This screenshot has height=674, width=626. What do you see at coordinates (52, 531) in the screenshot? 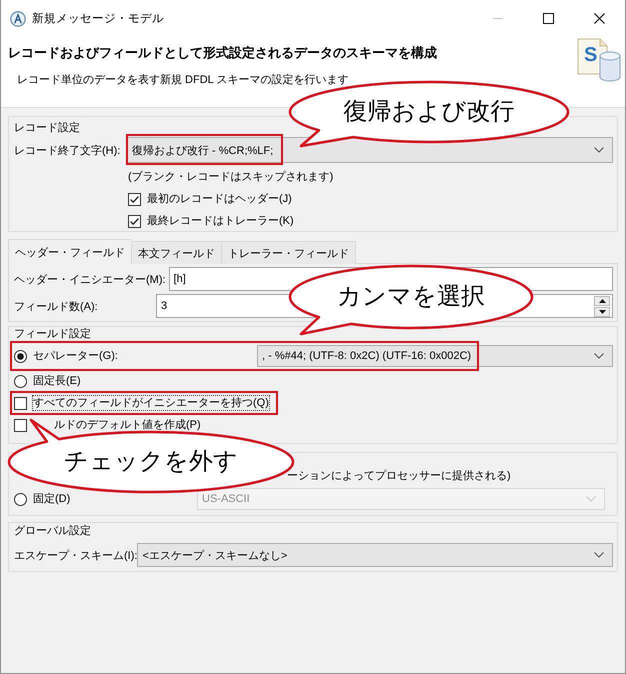
I see `group-title: グローバル設定` at bounding box center [52, 531].